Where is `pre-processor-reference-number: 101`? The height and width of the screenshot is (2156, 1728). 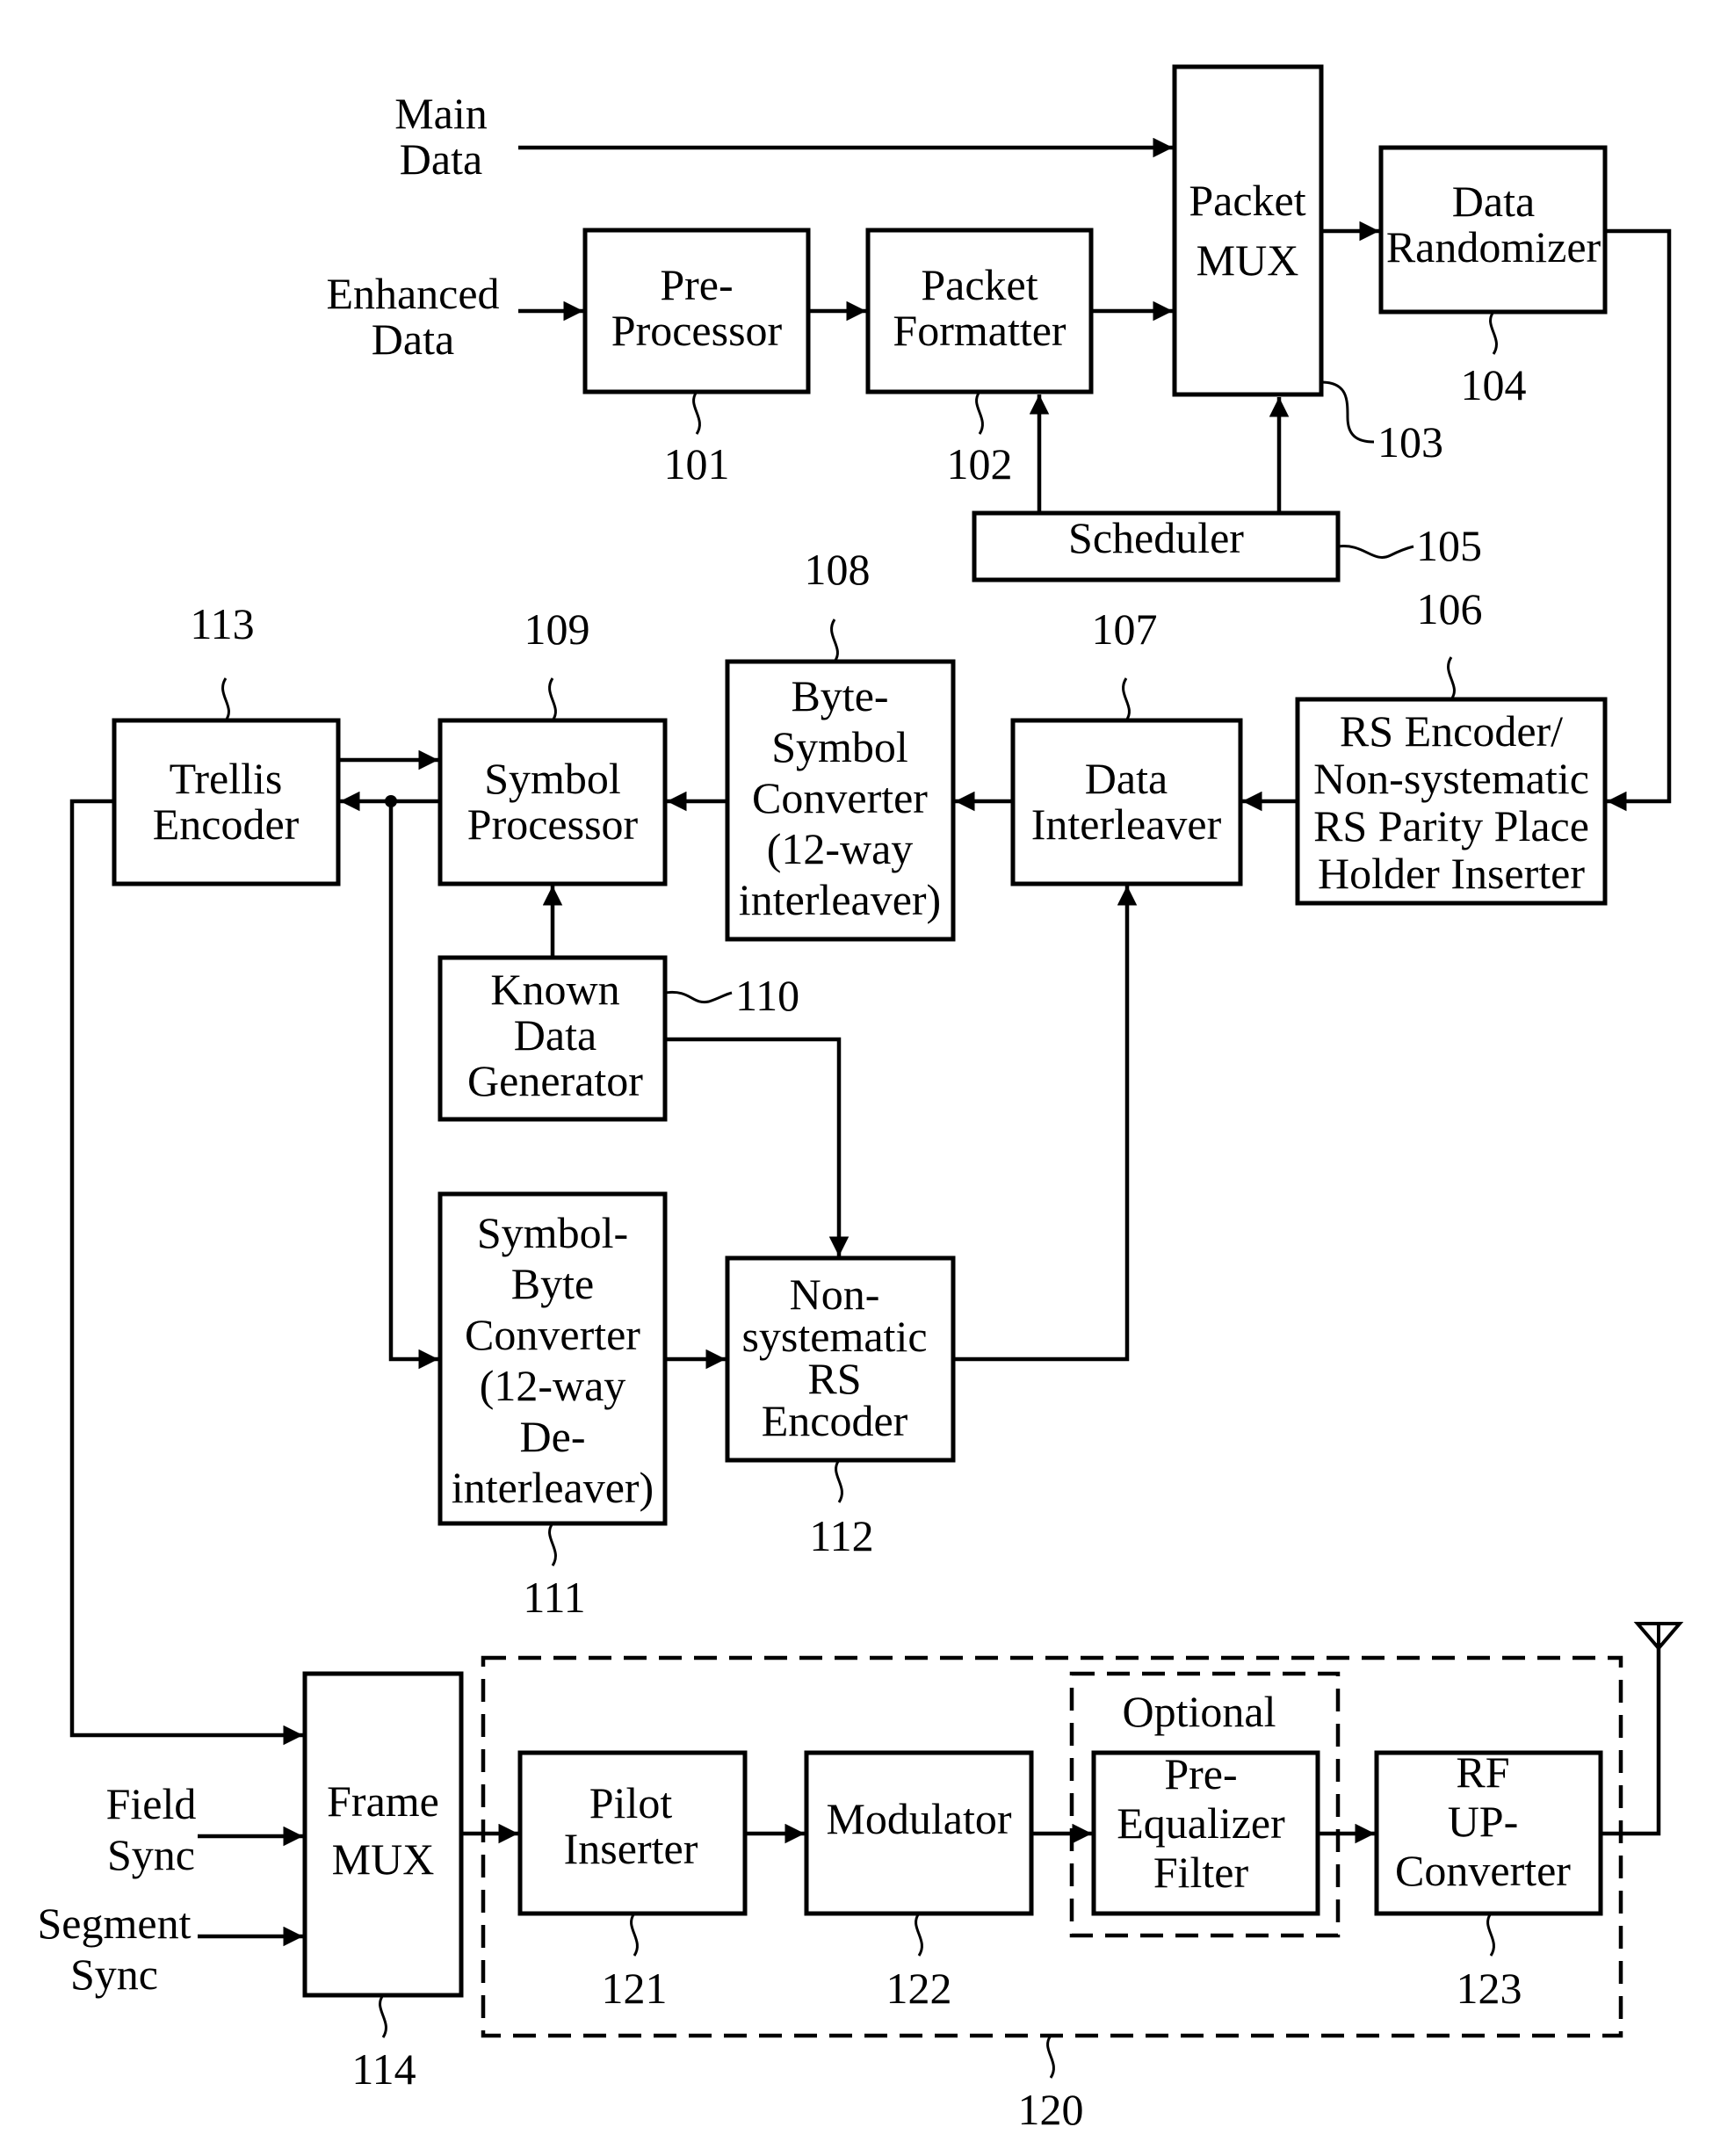 pre-processor-reference-number: 101 is located at coordinates (697, 464).